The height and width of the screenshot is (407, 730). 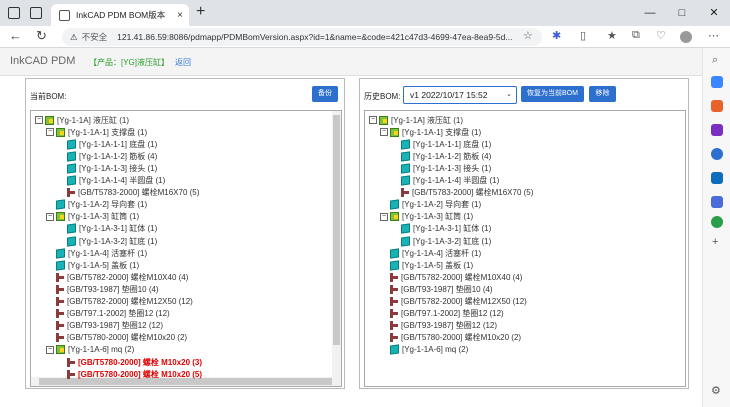 What do you see at coordinates (442, 132) in the screenshot?
I see `tree-node-label: [Yg-1-1A-1] 支撑盘 (1)` at bounding box center [442, 132].